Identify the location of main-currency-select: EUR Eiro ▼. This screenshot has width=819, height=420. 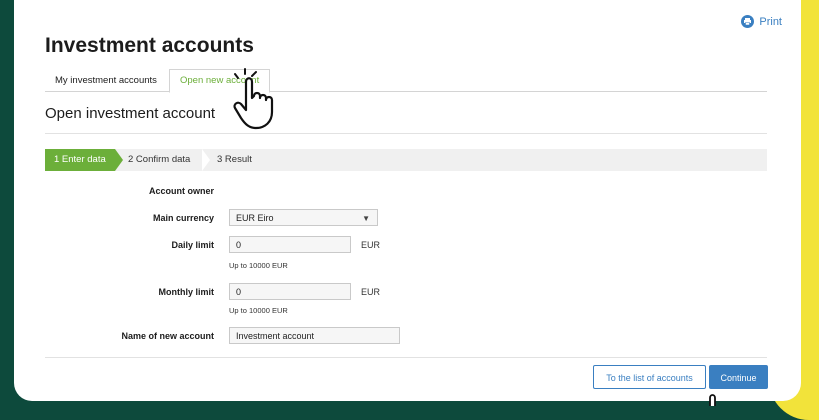
(303, 217).